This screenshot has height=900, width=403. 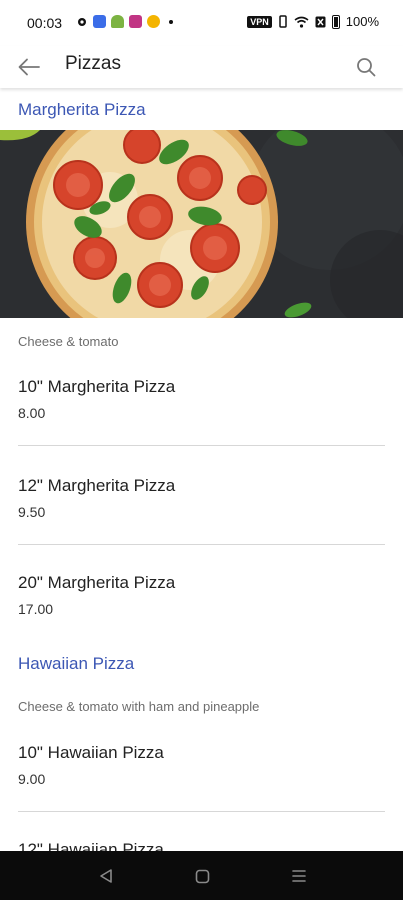 I want to click on menu-lines-icon, so click(x=299, y=876).